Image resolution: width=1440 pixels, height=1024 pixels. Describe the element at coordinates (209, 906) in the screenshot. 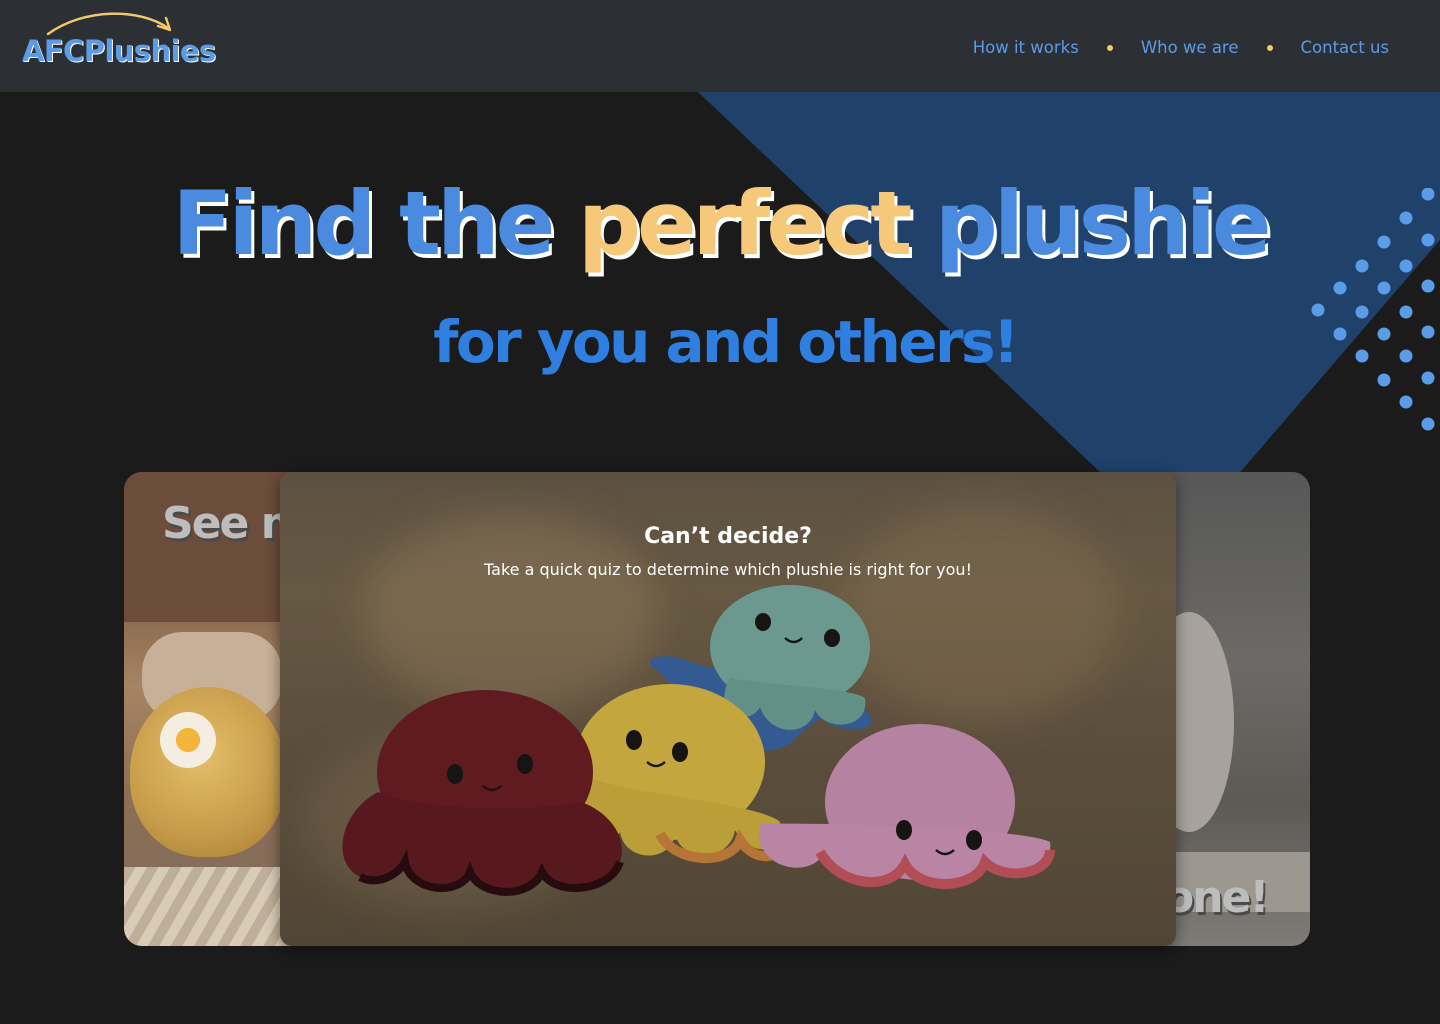

I see `back-card-rug` at that location.